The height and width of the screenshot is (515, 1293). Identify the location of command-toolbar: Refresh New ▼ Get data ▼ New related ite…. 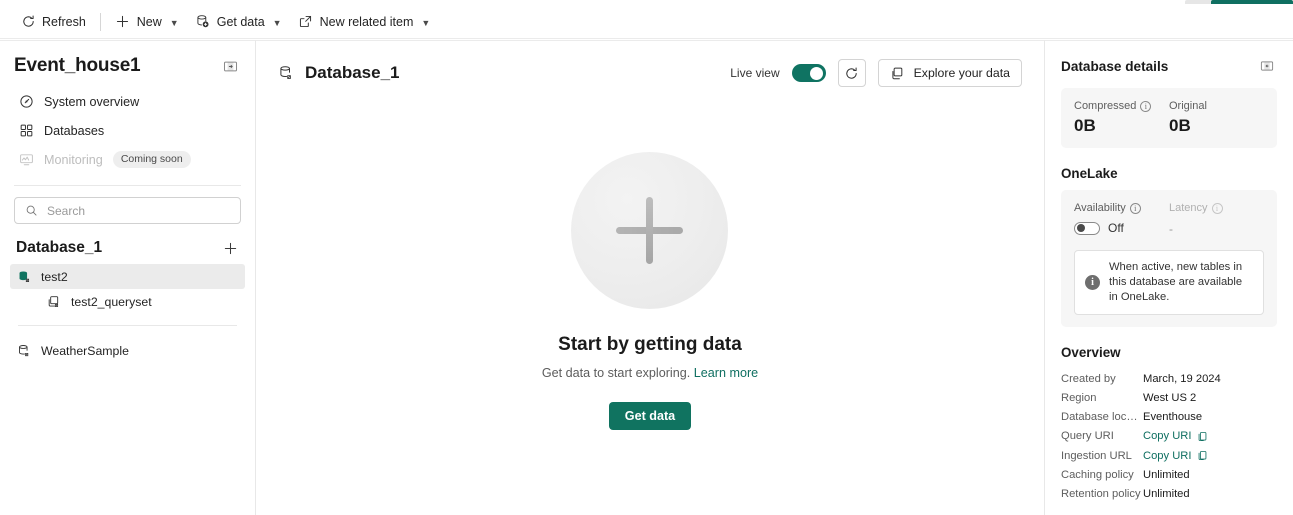
(646, 22).